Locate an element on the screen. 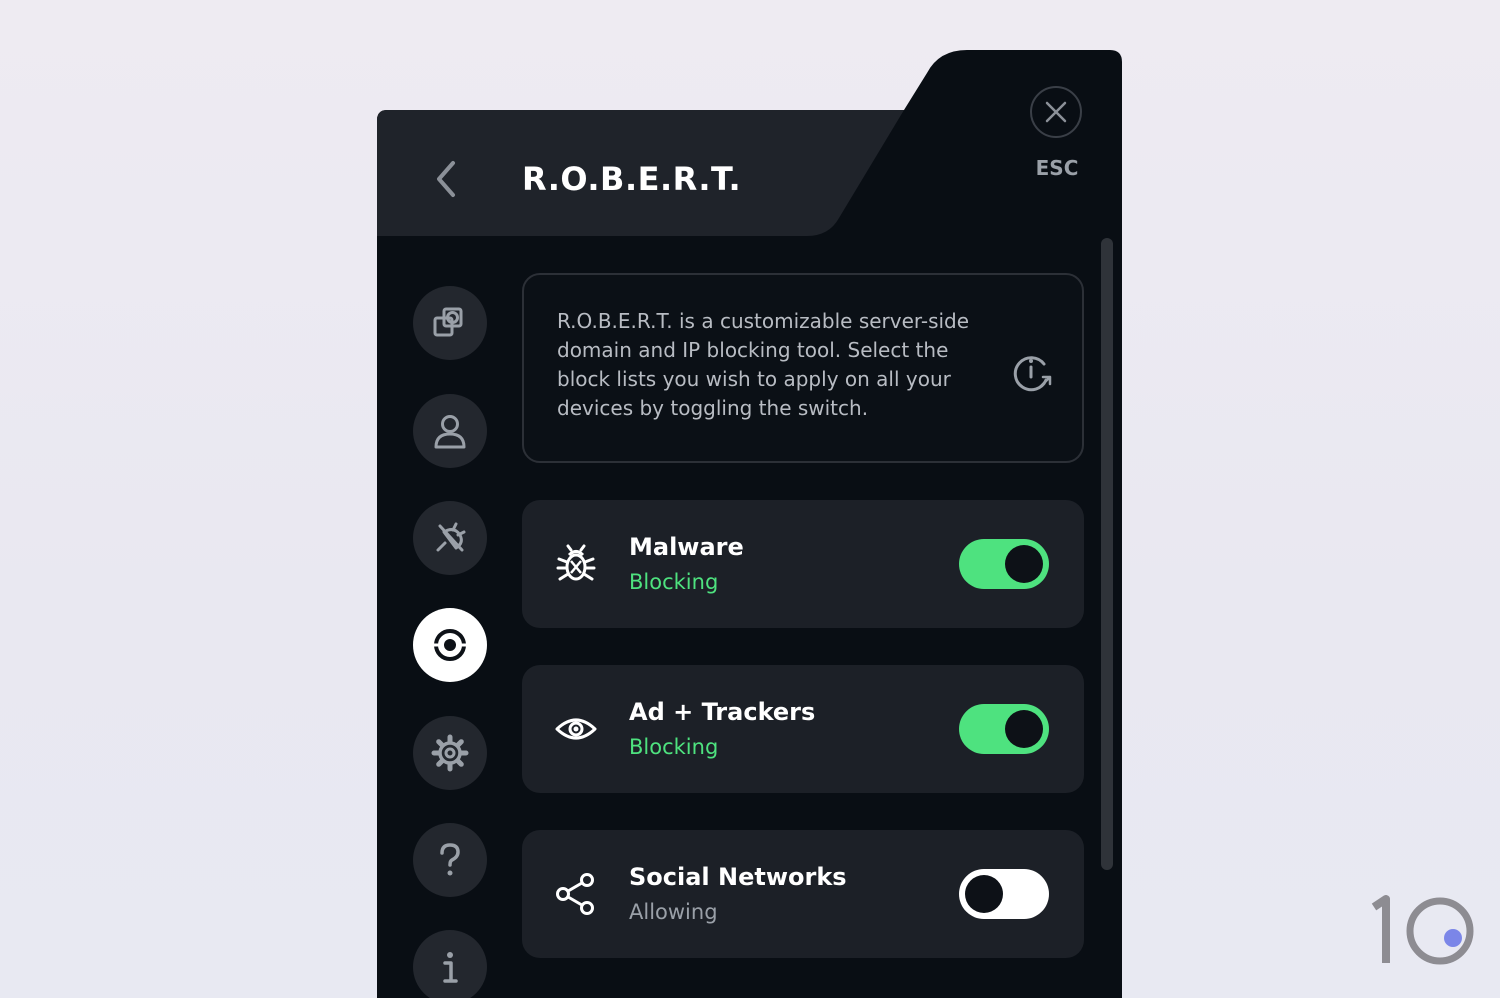  close-icon is located at coordinates (1056, 112).